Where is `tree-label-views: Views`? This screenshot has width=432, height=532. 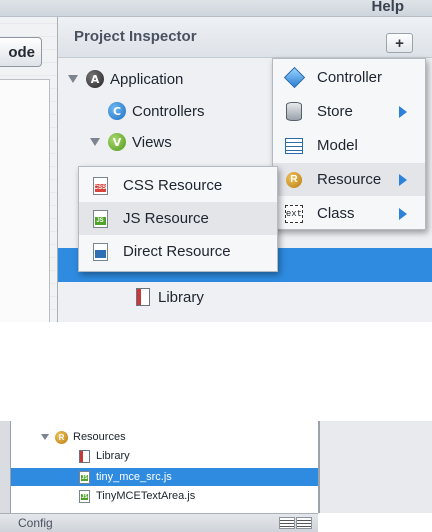
tree-label-views: Views is located at coordinates (152, 142).